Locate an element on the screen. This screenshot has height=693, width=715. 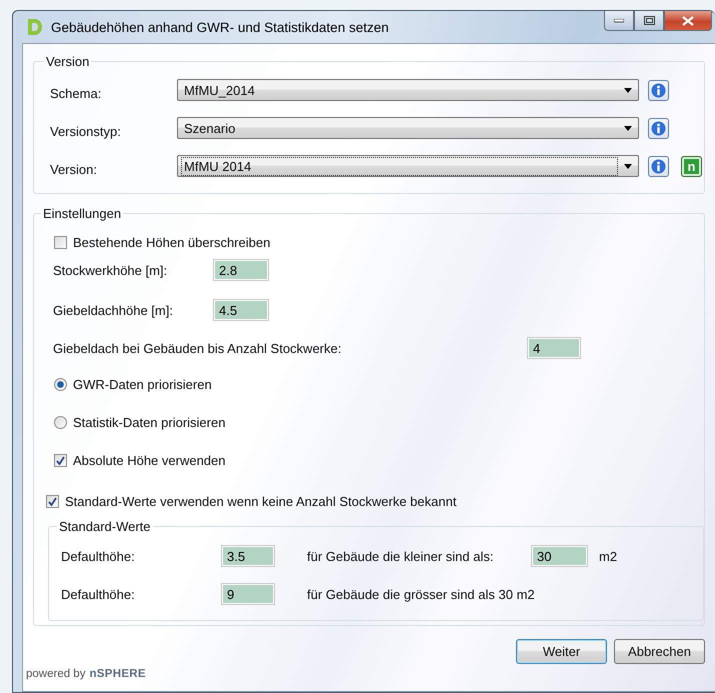
option-label: Statistik-Daten priorisieren is located at coordinates (149, 422).